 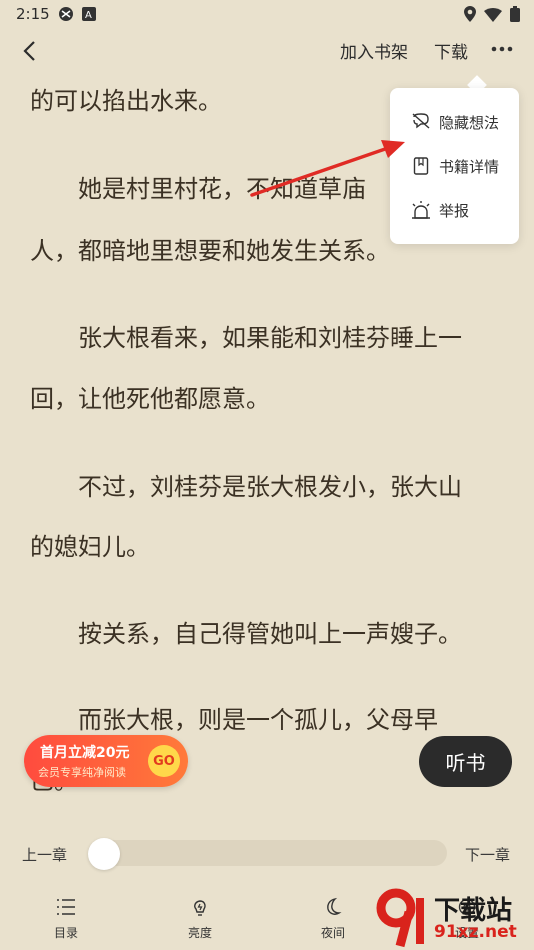 I want to click on more-button, so click(x=502, y=49).